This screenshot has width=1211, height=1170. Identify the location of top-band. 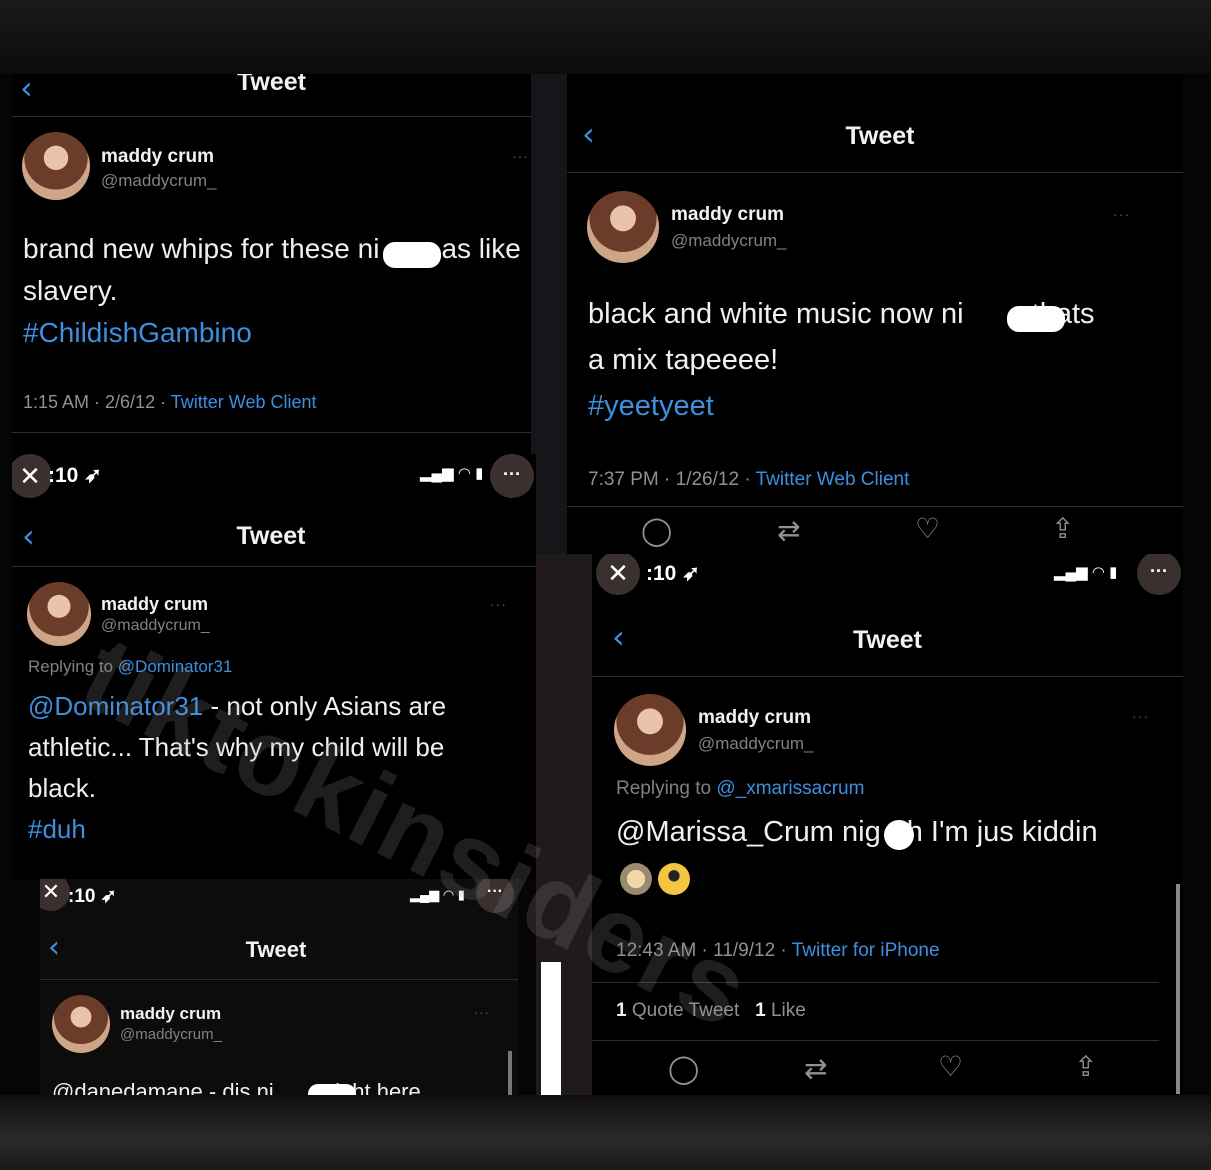
(605, 37).